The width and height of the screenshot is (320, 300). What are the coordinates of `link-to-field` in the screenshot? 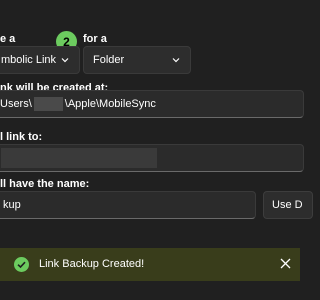 It's located at (152, 158).